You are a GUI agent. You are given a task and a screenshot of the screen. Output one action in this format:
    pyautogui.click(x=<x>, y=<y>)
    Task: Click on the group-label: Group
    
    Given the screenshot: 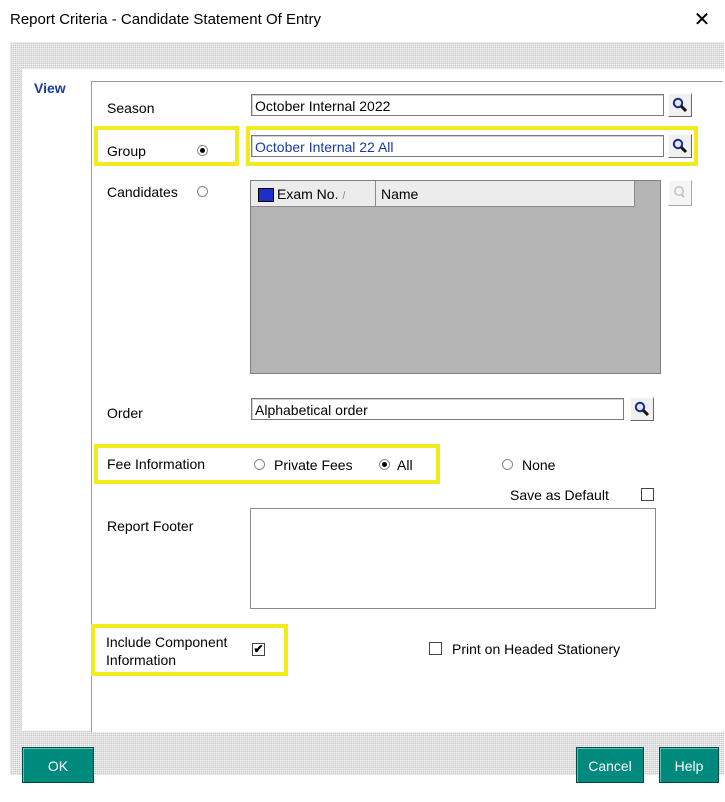 What is the action you would take?
    pyautogui.click(x=126, y=151)
    